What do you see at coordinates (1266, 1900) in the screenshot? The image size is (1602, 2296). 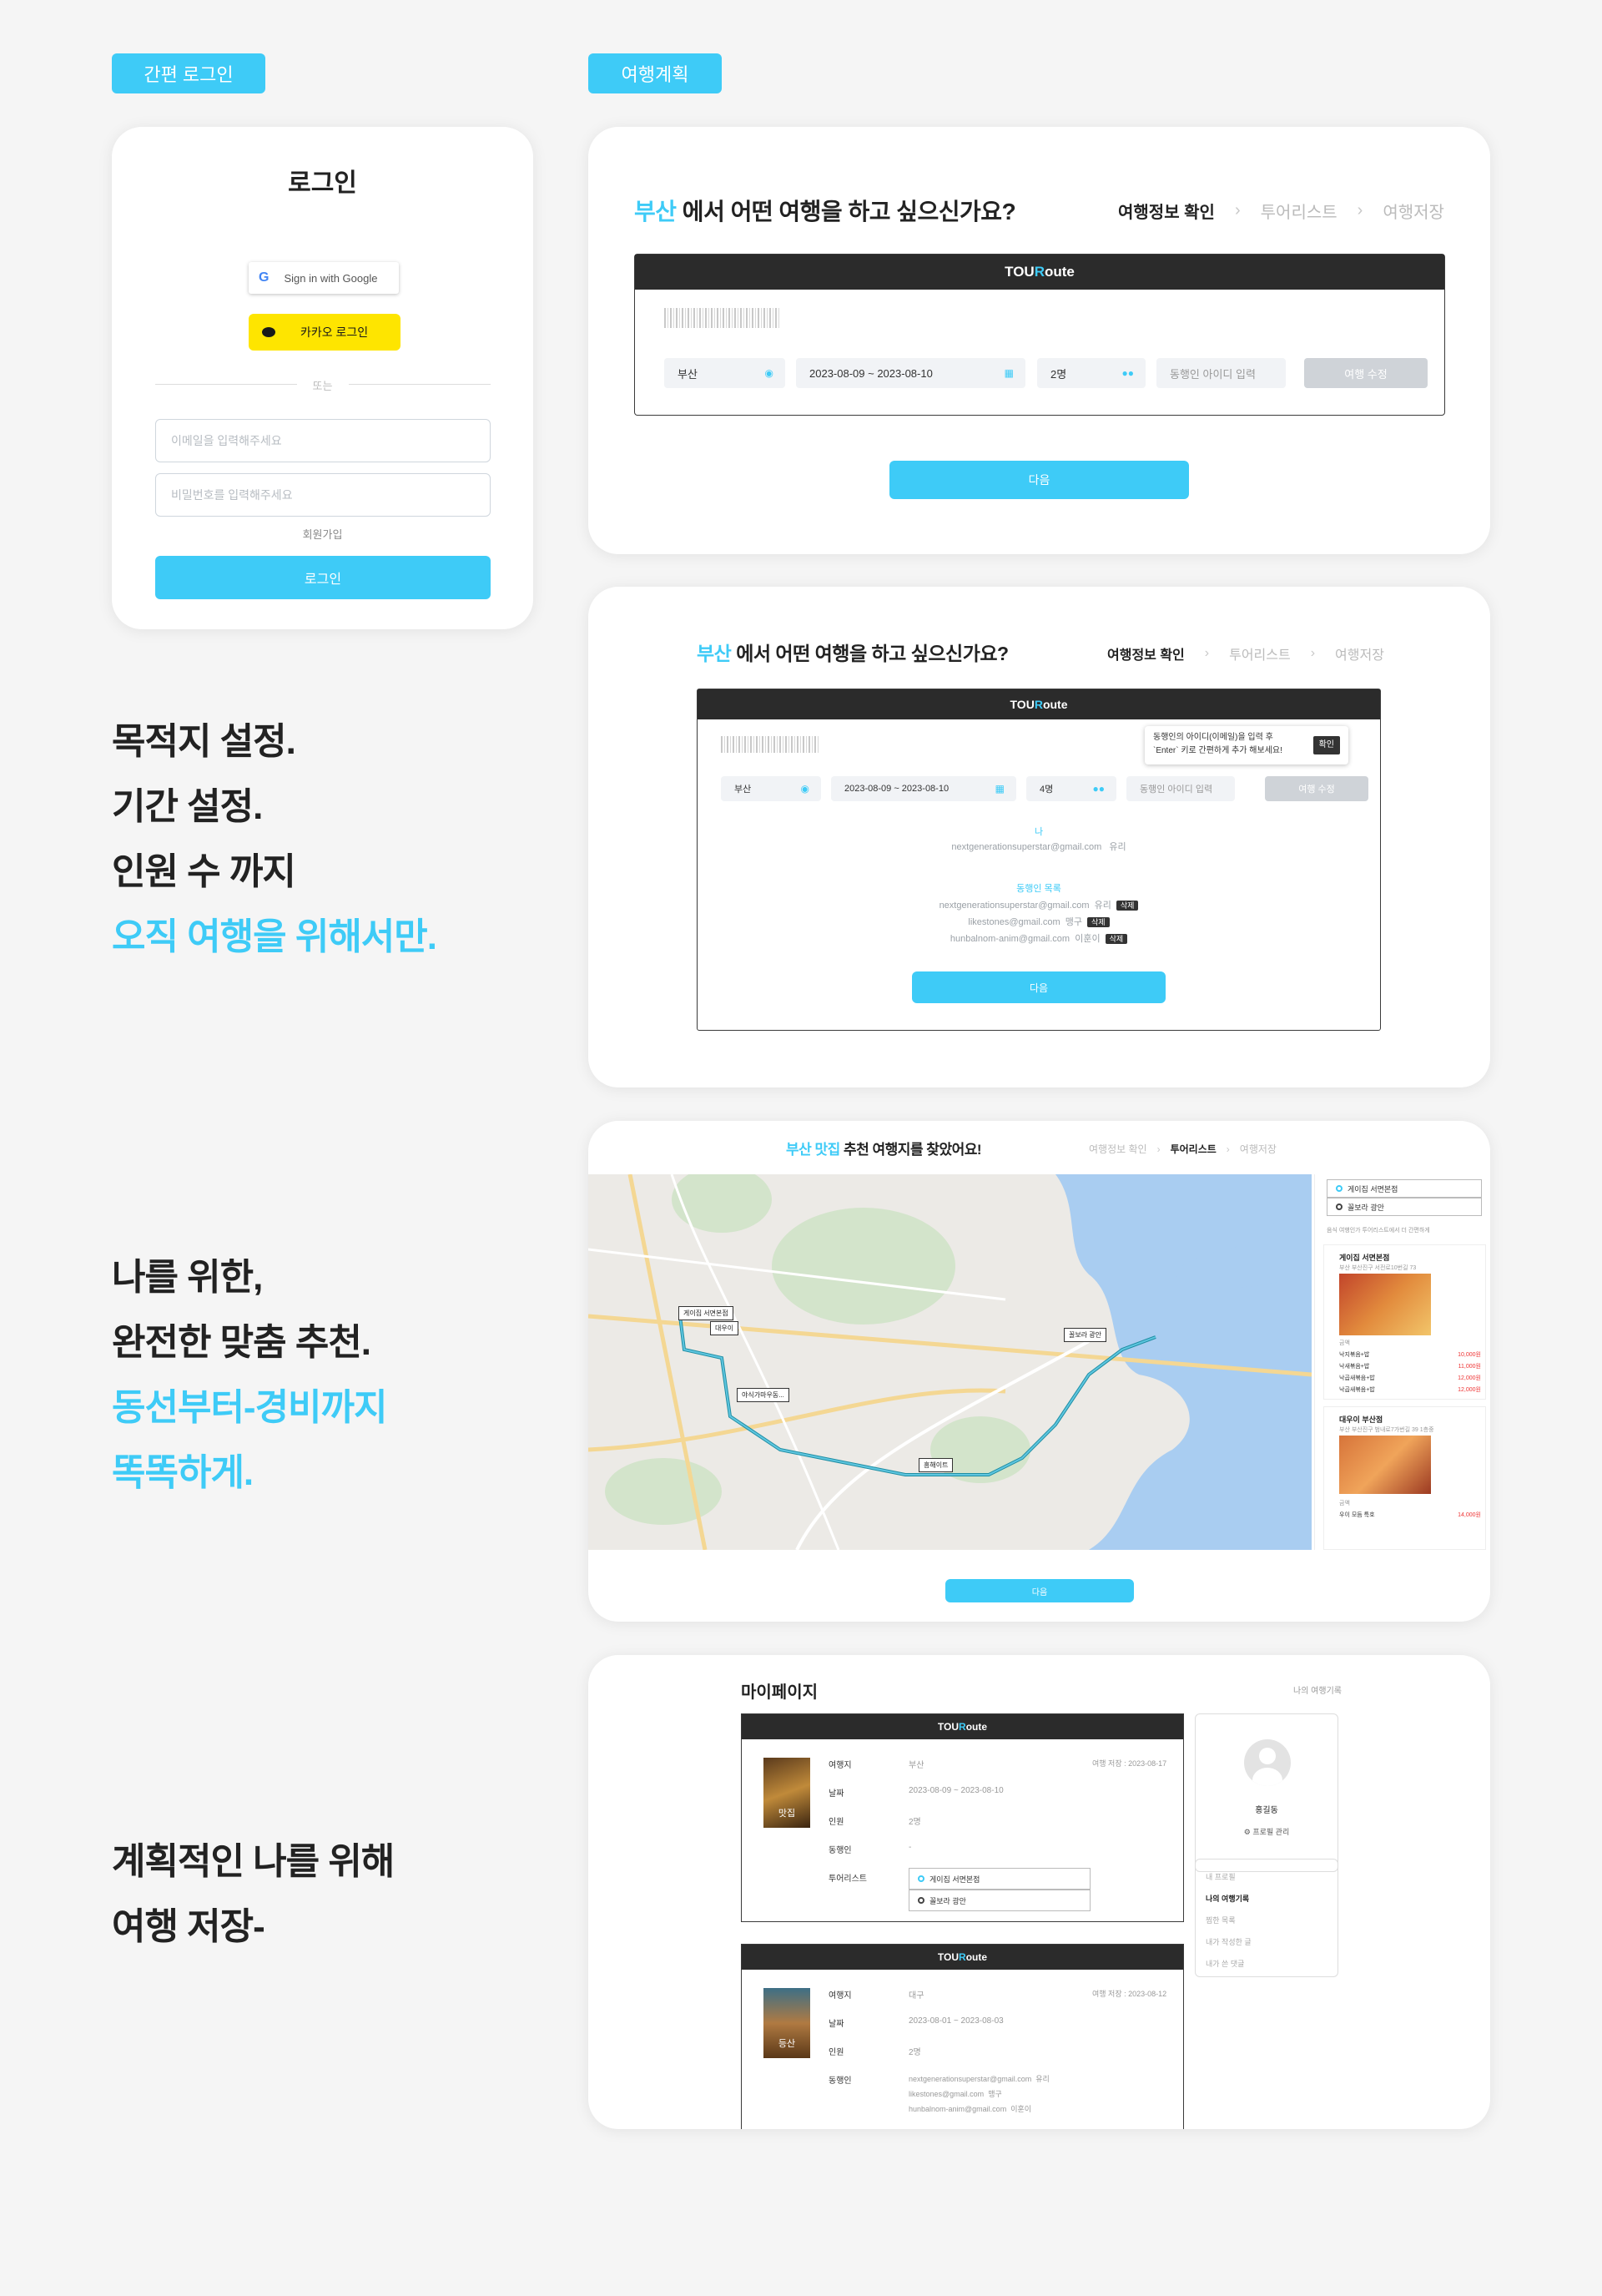 I see `menu-trip-records: 나의 여행기록` at bounding box center [1266, 1900].